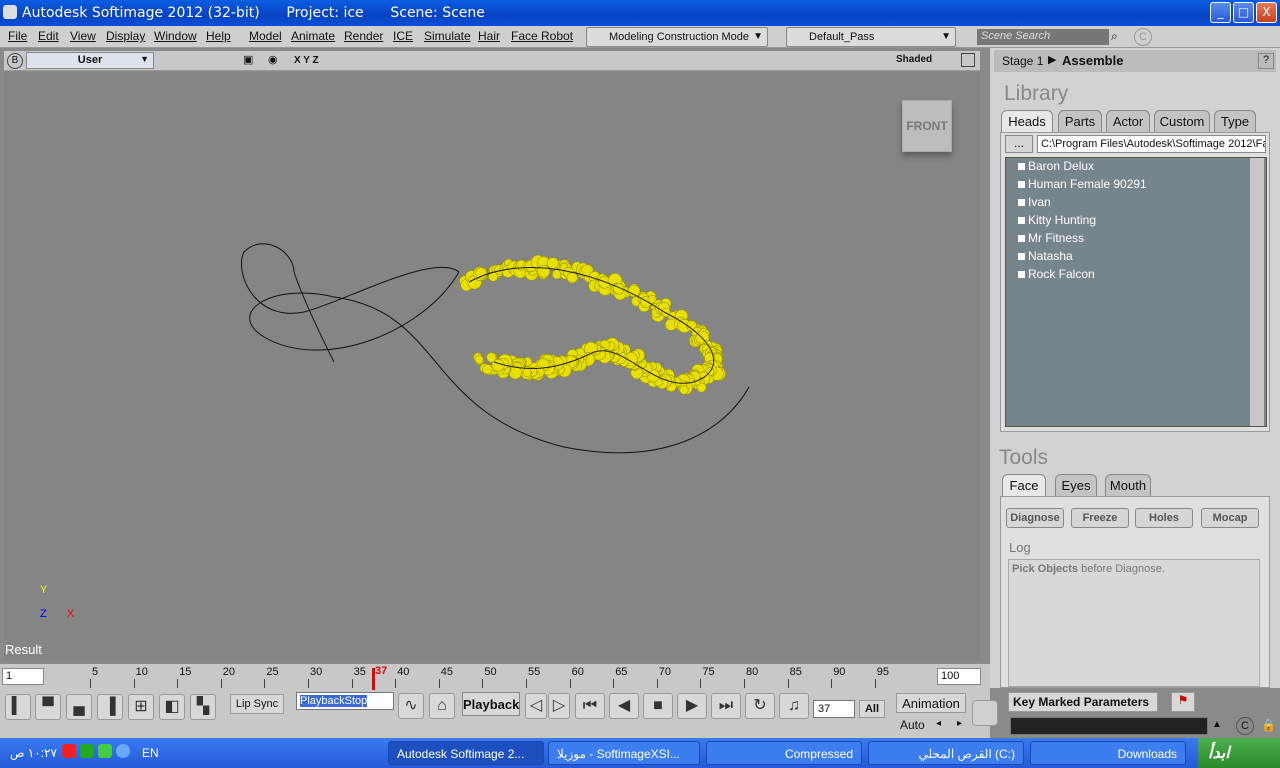 This screenshot has width=1280, height=768. What do you see at coordinates (313, 36) in the screenshot?
I see `menu-animate: Animate` at bounding box center [313, 36].